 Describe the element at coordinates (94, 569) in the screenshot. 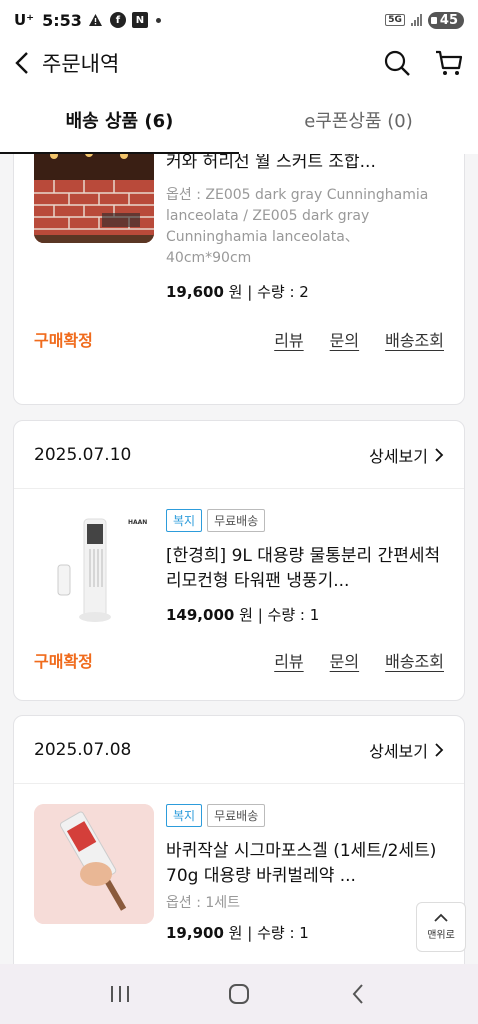

I see `product-image: HAAN` at that location.